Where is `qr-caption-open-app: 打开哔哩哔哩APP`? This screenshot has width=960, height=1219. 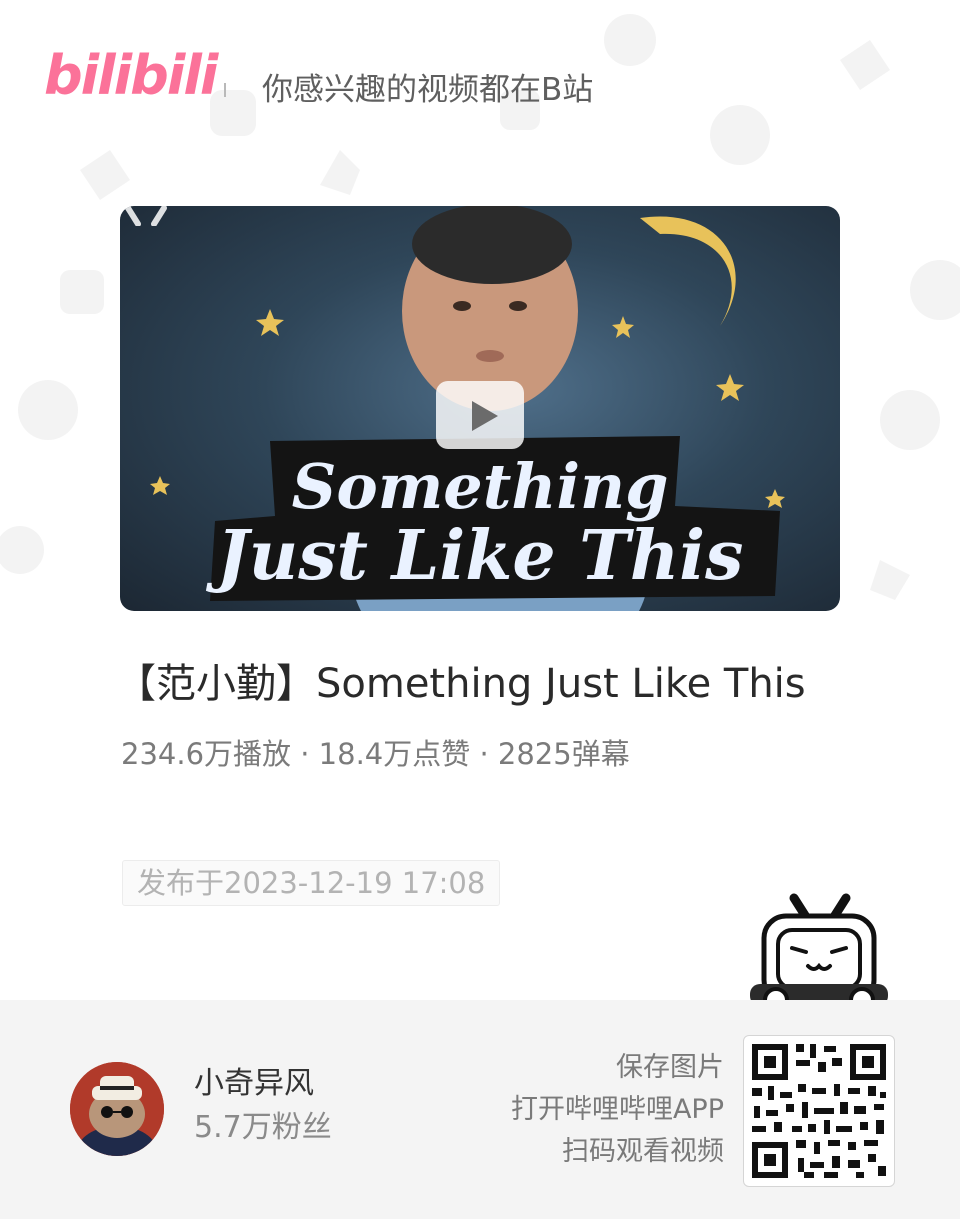 qr-caption-open-app: 打开哔哩哔哩APP is located at coordinates (617, 1109).